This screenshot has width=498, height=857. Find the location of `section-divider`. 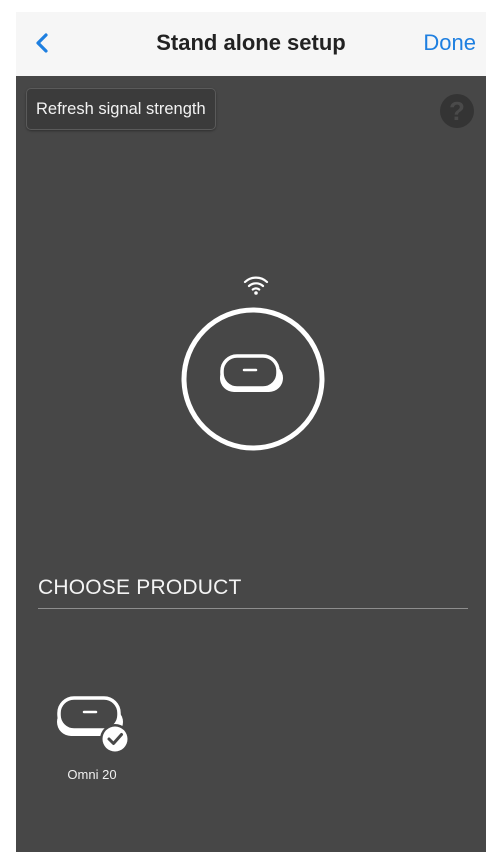

section-divider is located at coordinates (253, 608).